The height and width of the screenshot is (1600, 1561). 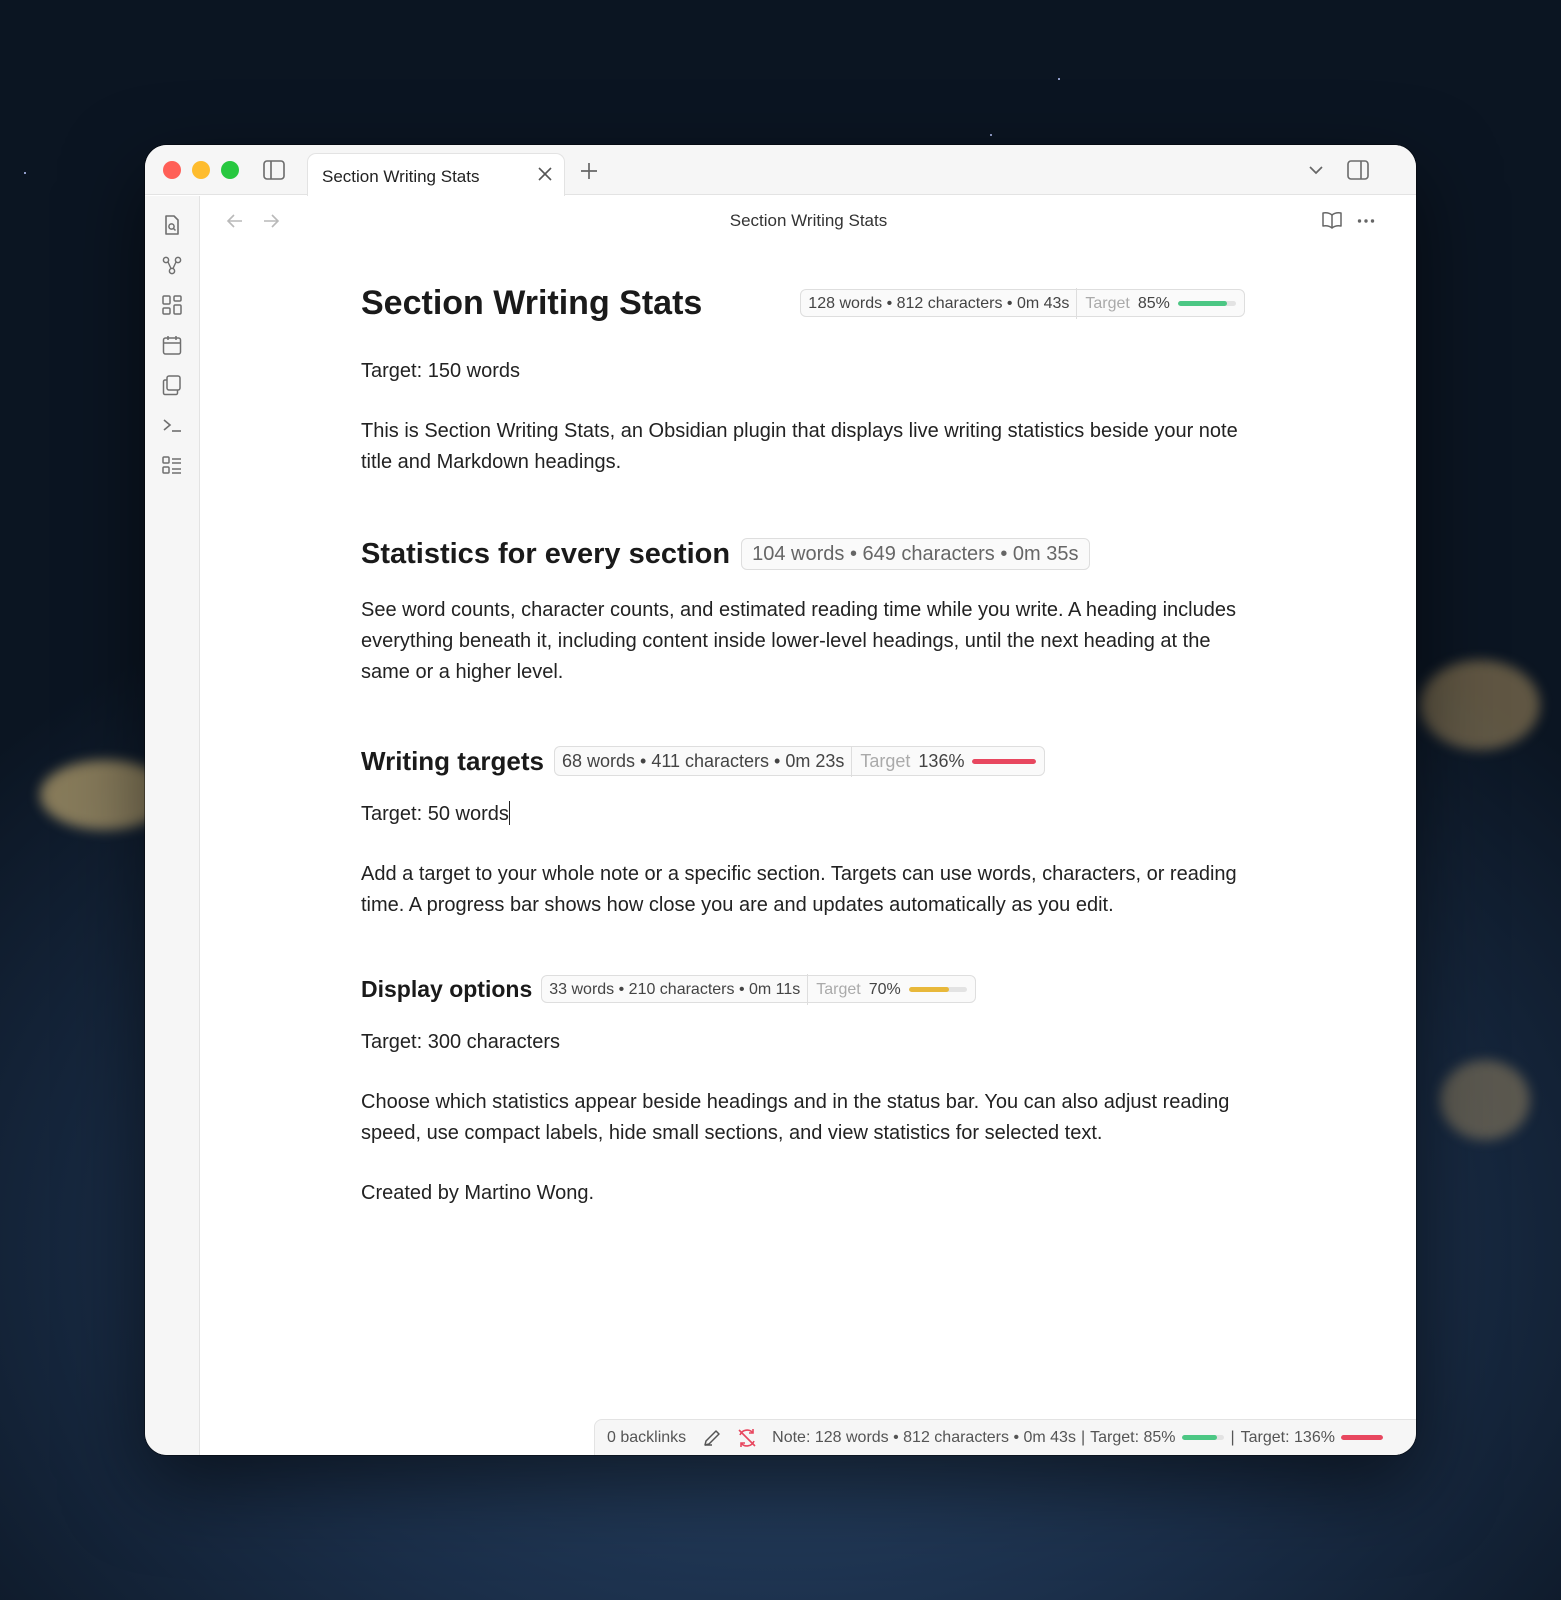 What do you see at coordinates (1316, 170) in the screenshot?
I see `chevron-down-icon` at bounding box center [1316, 170].